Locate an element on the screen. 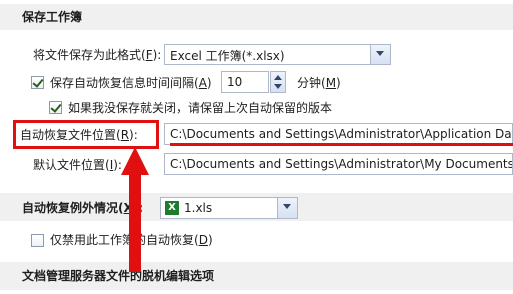 This screenshot has height=294, width=513. save-format-select: Excel 工作簿(*.xlsx) is located at coordinates (277, 54).